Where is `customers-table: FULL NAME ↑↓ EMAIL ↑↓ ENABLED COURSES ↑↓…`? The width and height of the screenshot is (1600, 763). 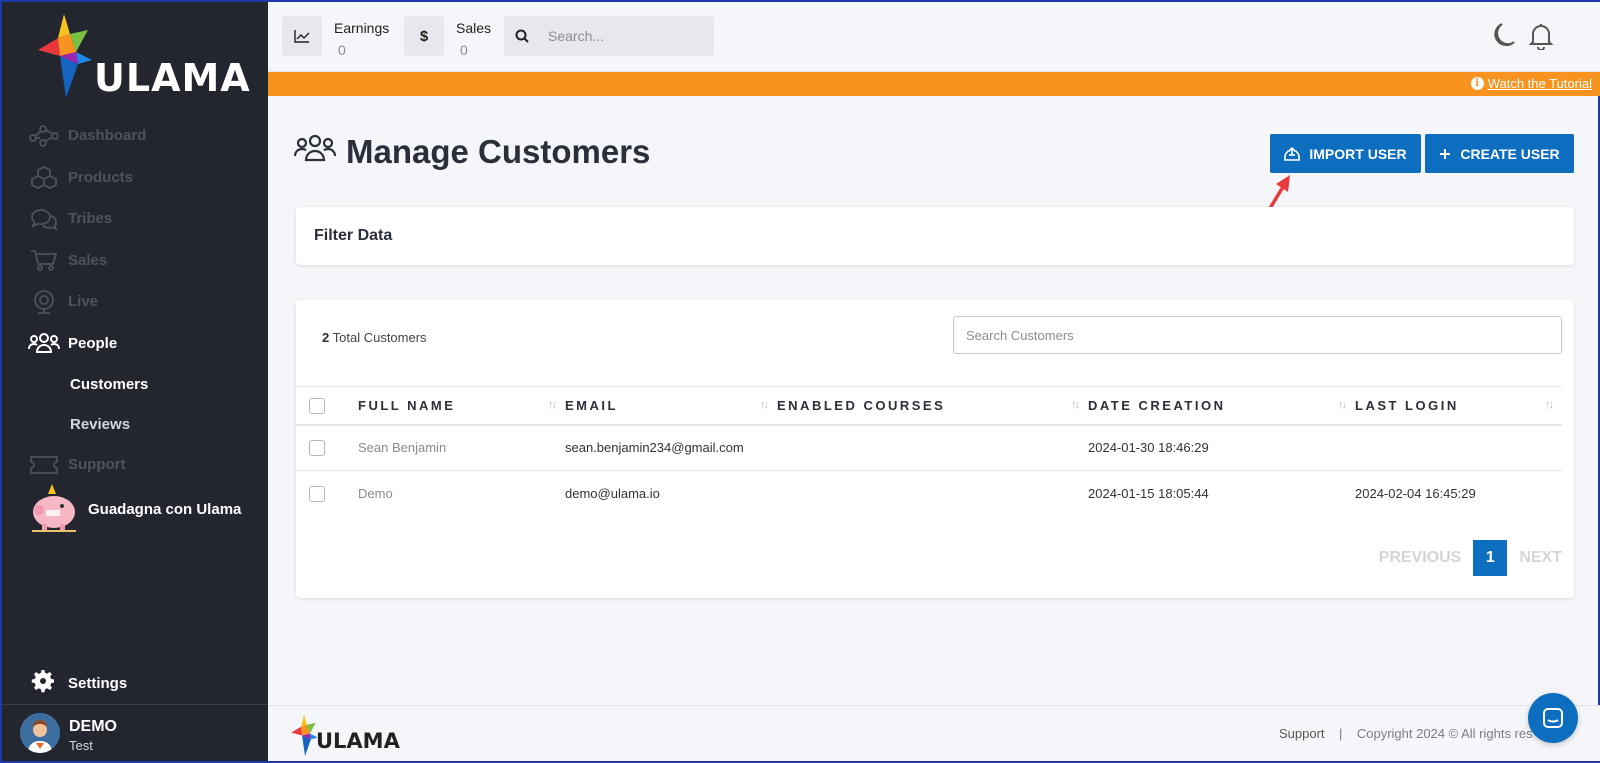 customers-table: FULL NAME ↑↓ EMAIL ↑↓ ENABLED COURSES ↑↓… is located at coordinates (929, 451).